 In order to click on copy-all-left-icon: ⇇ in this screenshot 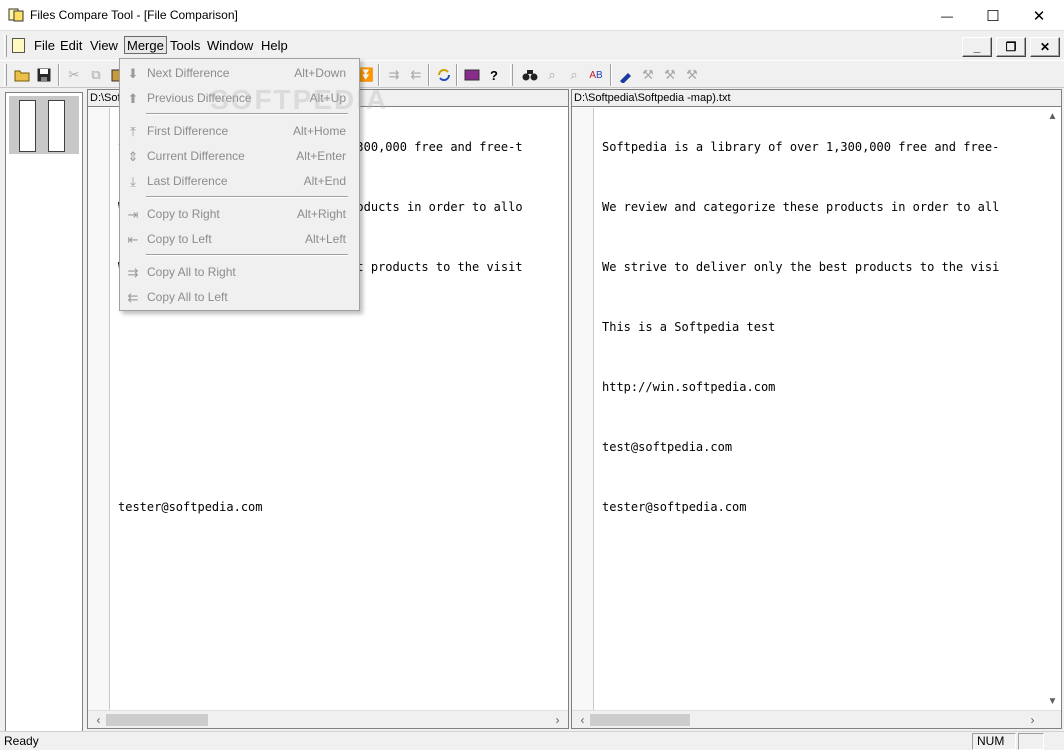, I will do `click(416, 75)`.